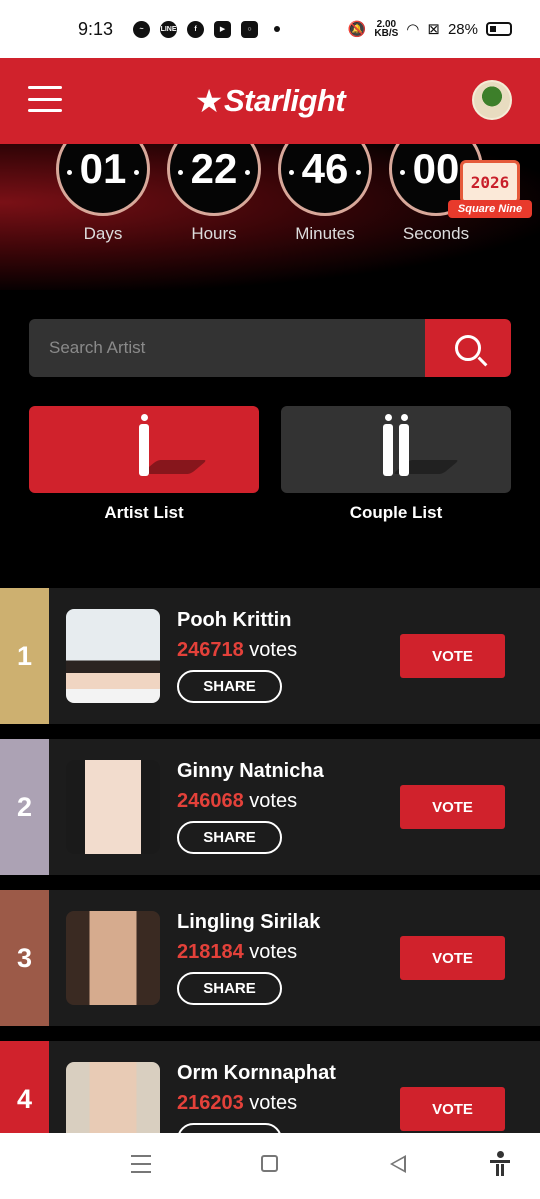  I want to click on app-header: ★ Starlight, so click(270, 101).